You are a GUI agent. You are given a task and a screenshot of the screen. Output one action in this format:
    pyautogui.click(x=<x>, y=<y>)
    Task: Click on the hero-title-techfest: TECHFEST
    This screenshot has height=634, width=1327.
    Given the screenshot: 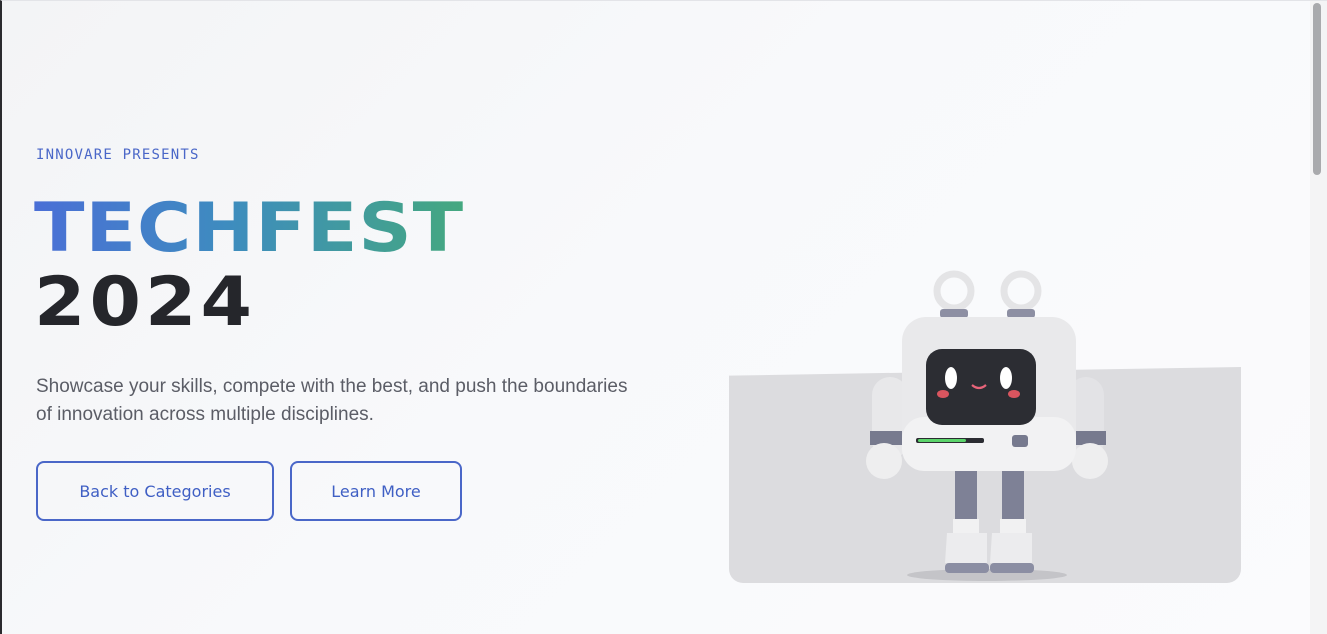 What is the action you would take?
    pyautogui.click(x=249, y=228)
    